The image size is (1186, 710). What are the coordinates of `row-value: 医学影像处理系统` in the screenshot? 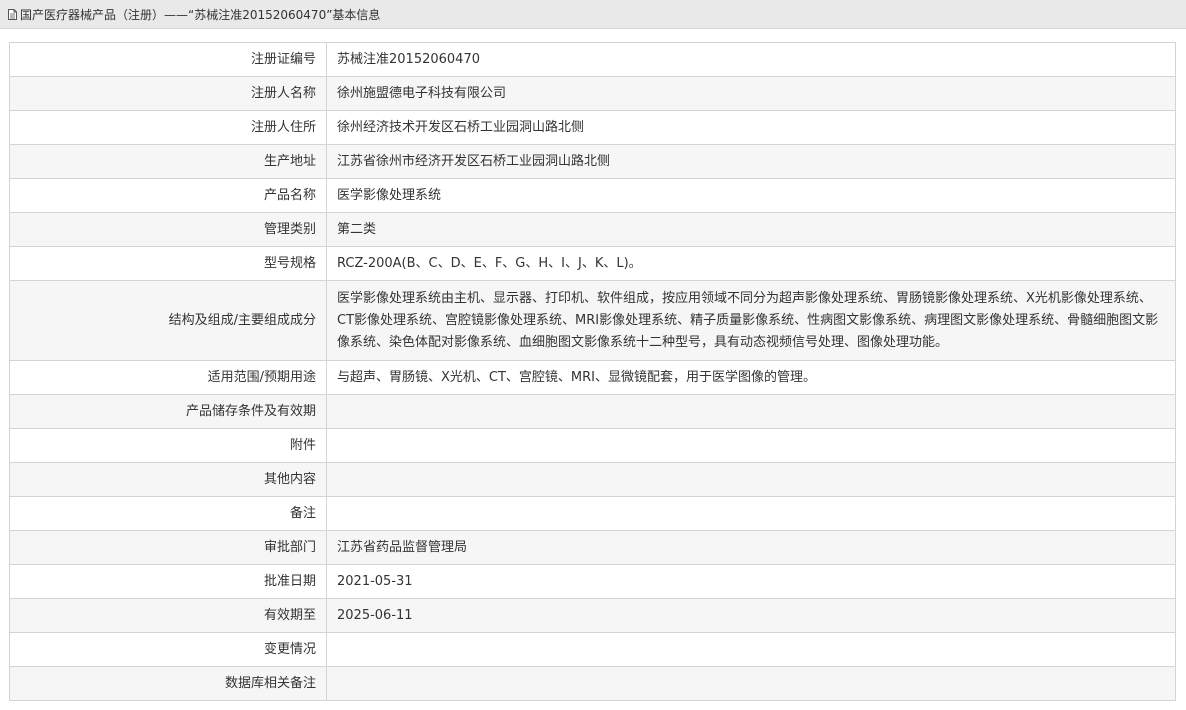 It's located at (751, 195).